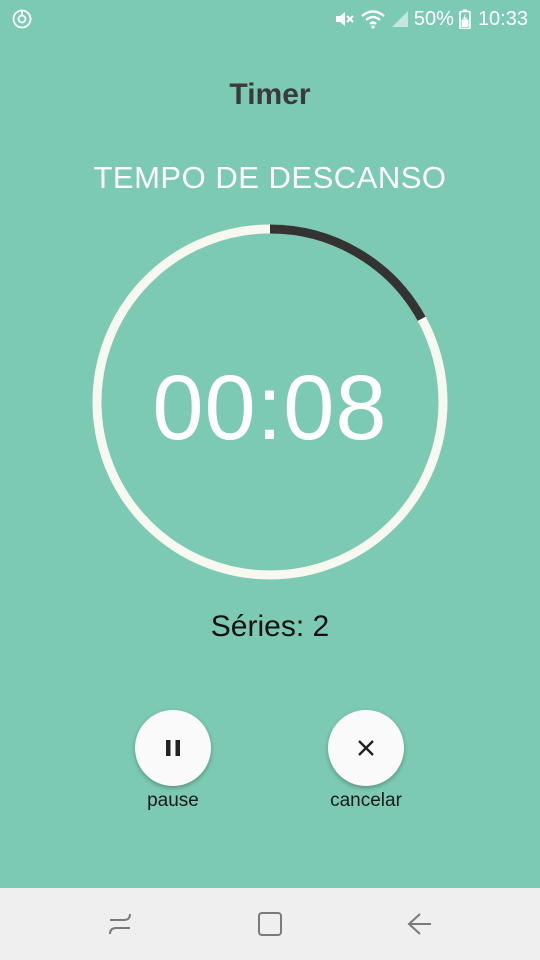  I want to click on home-button, so click(270, 924).